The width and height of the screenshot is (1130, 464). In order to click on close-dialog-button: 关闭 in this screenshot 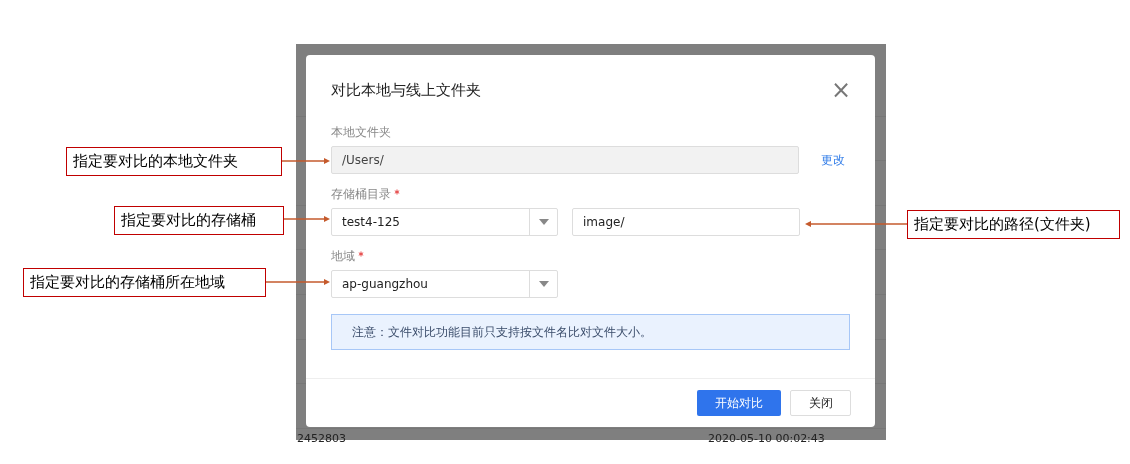, I will do `click(820, 403)`.